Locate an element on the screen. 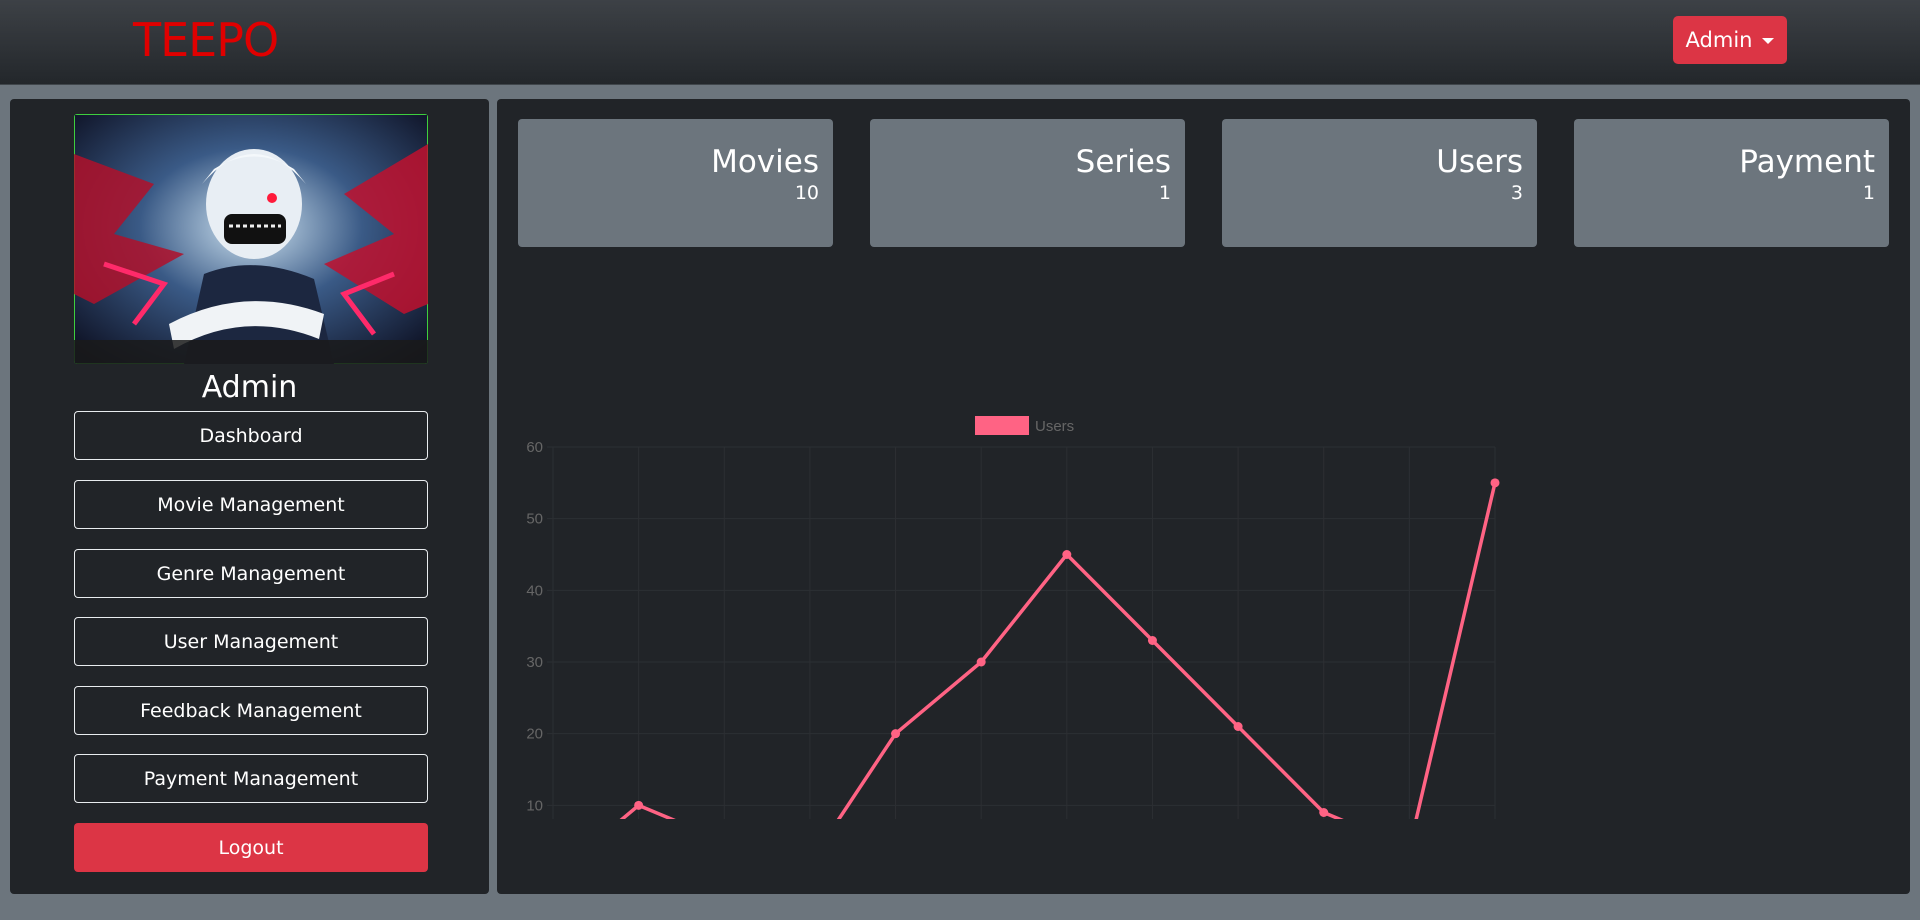 This screenshot has width=1920, height=920. stat-title: Series is located at coordinates (1123, 162).